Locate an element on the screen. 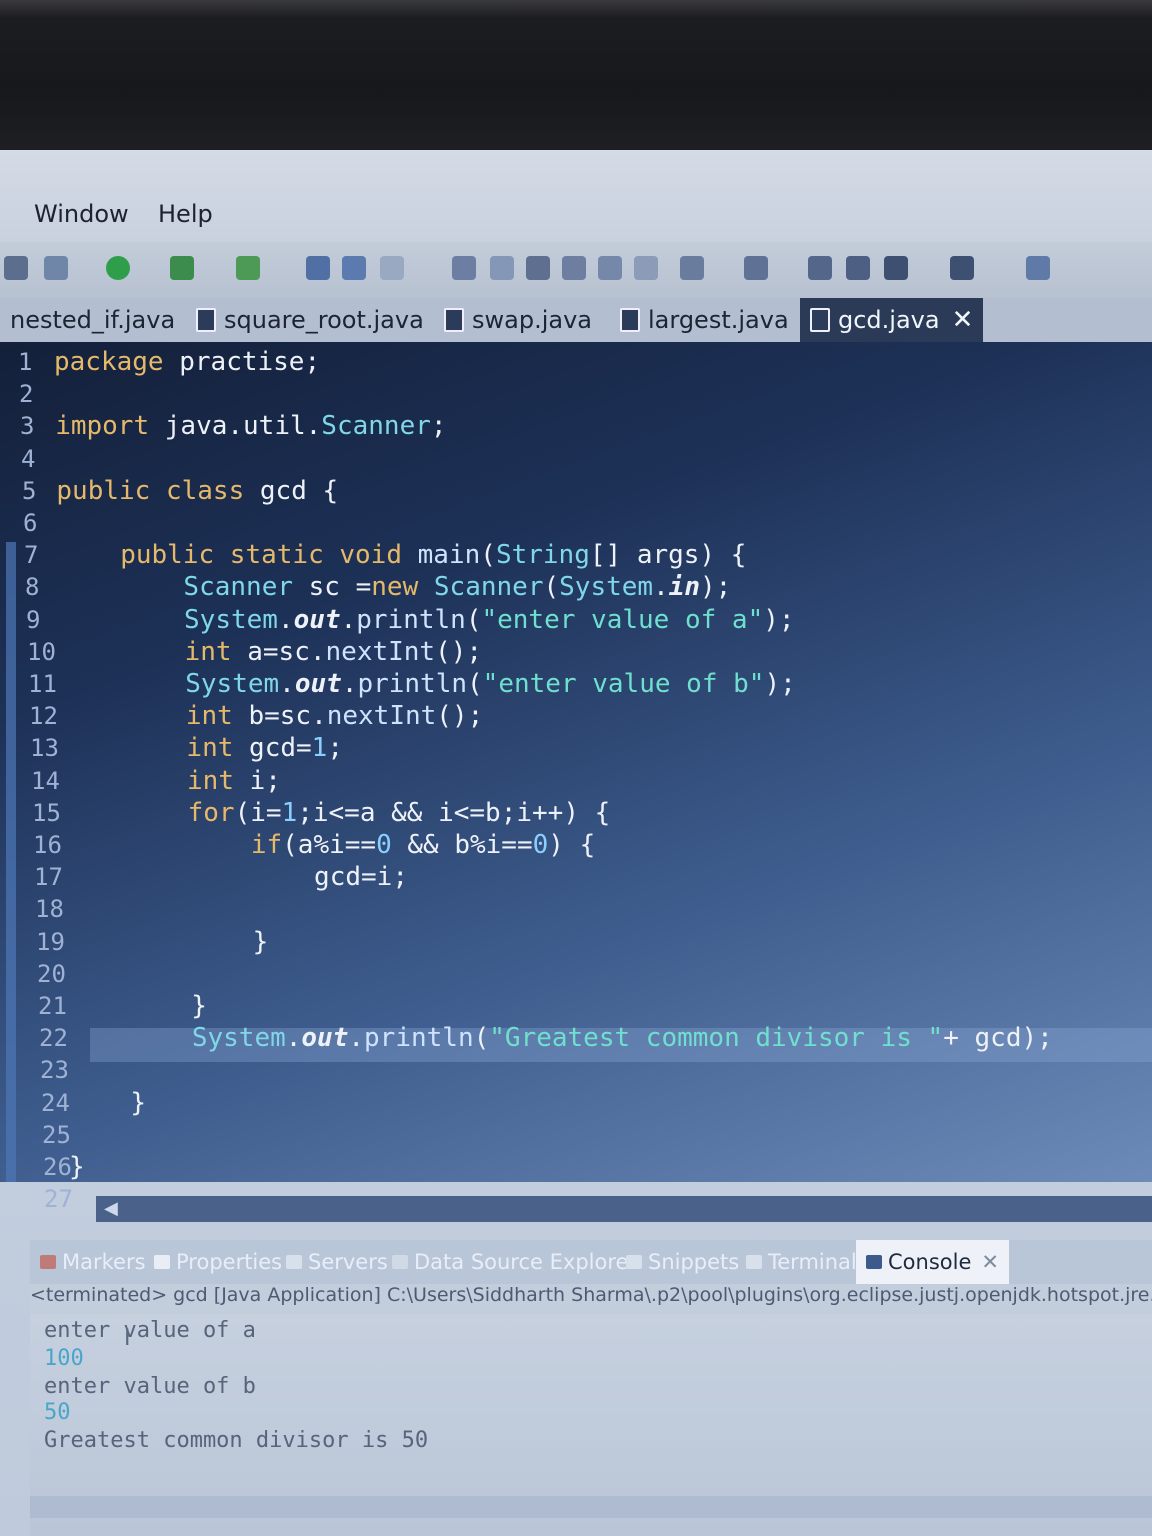 This screenshot has height=1536, width=1152. tab-markers: Markers is located at coordinates (93, 1262).